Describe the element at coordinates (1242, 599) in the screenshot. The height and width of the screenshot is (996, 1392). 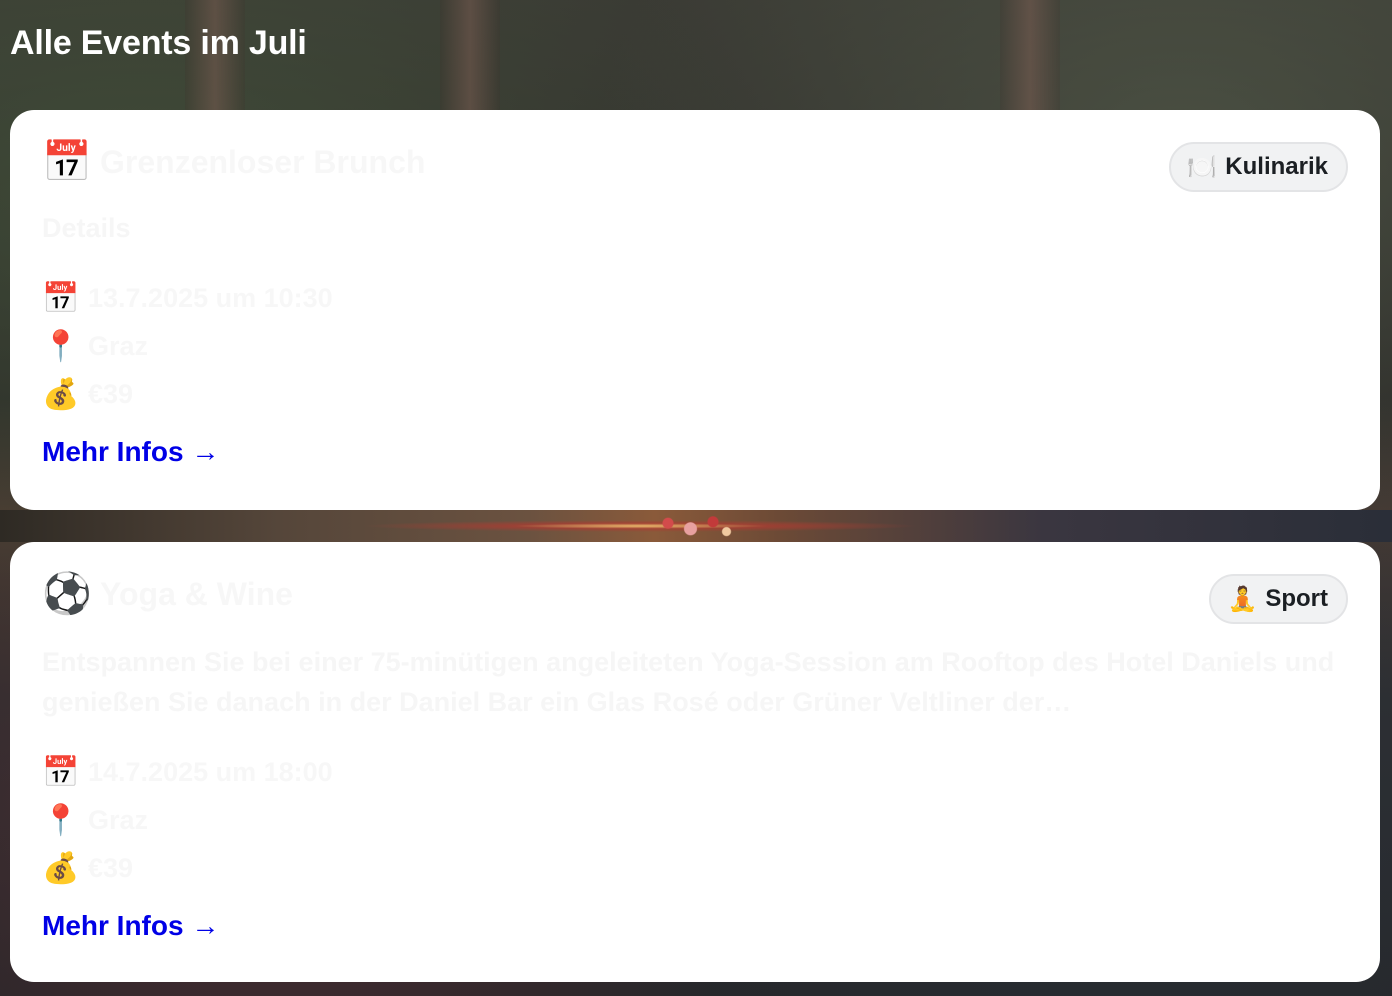
I see `yoga-person-icon: 🧘` at that location.